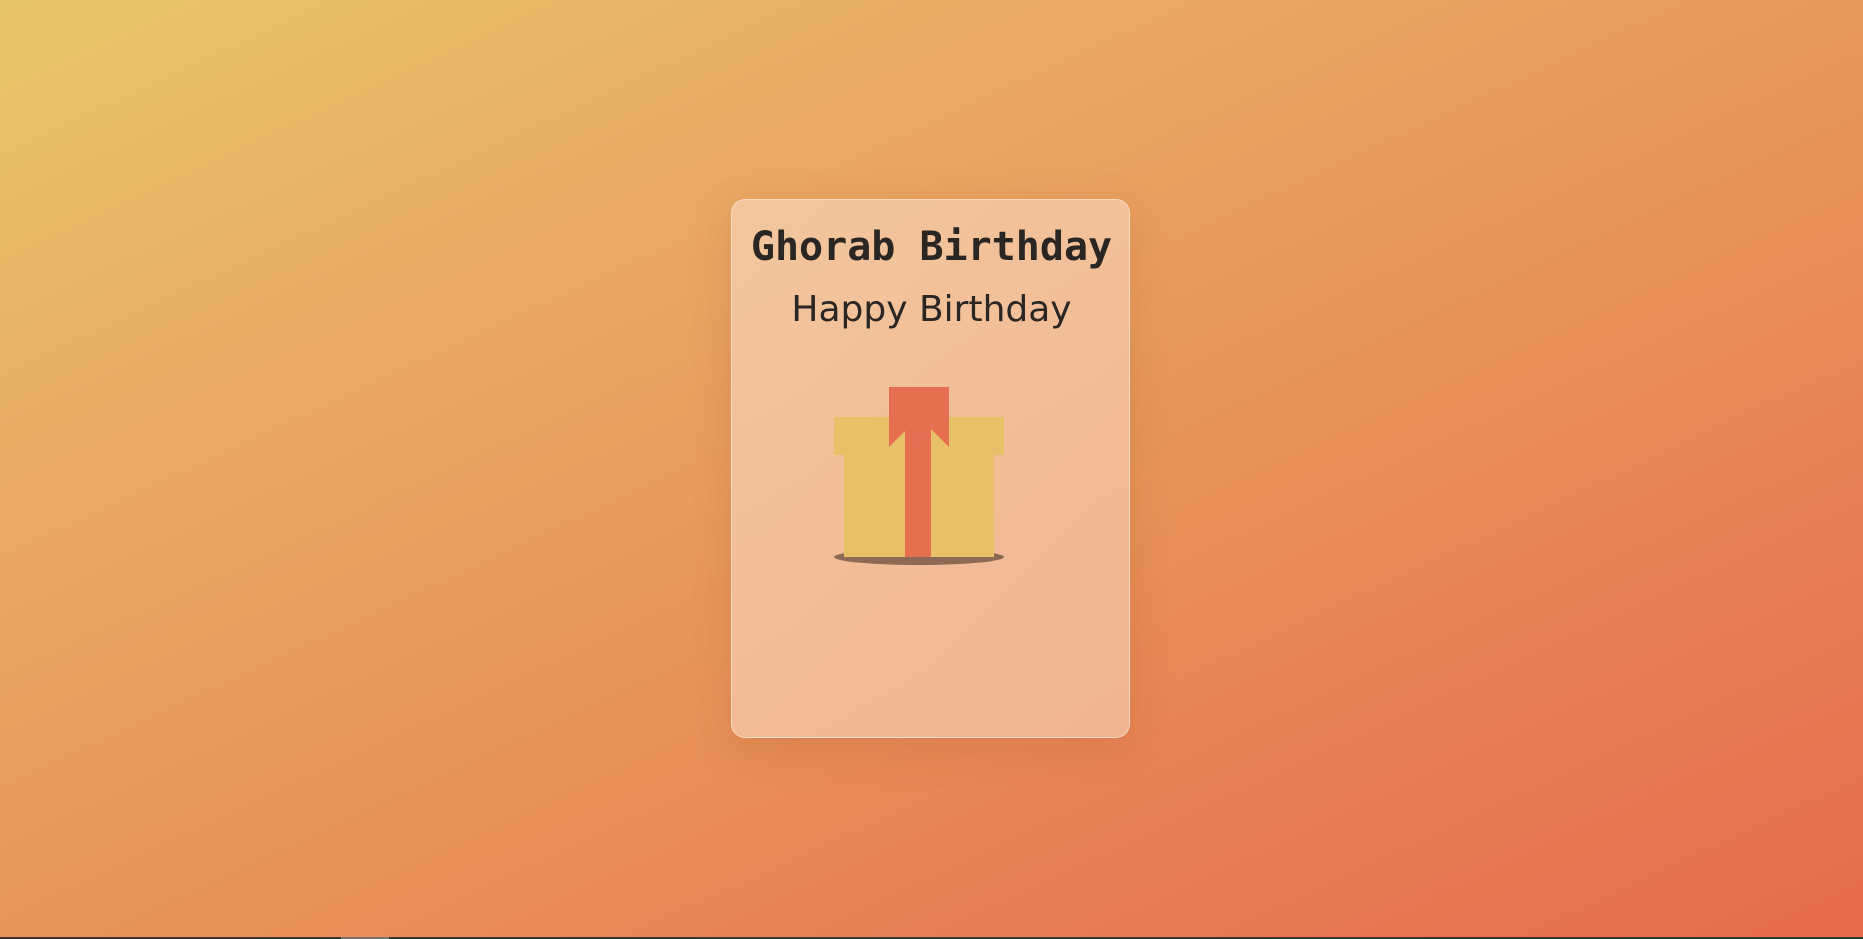 The width and height of the screenshot is (1863, 939). I want to click on gift-ribbon-vertical, so click(918, 492).